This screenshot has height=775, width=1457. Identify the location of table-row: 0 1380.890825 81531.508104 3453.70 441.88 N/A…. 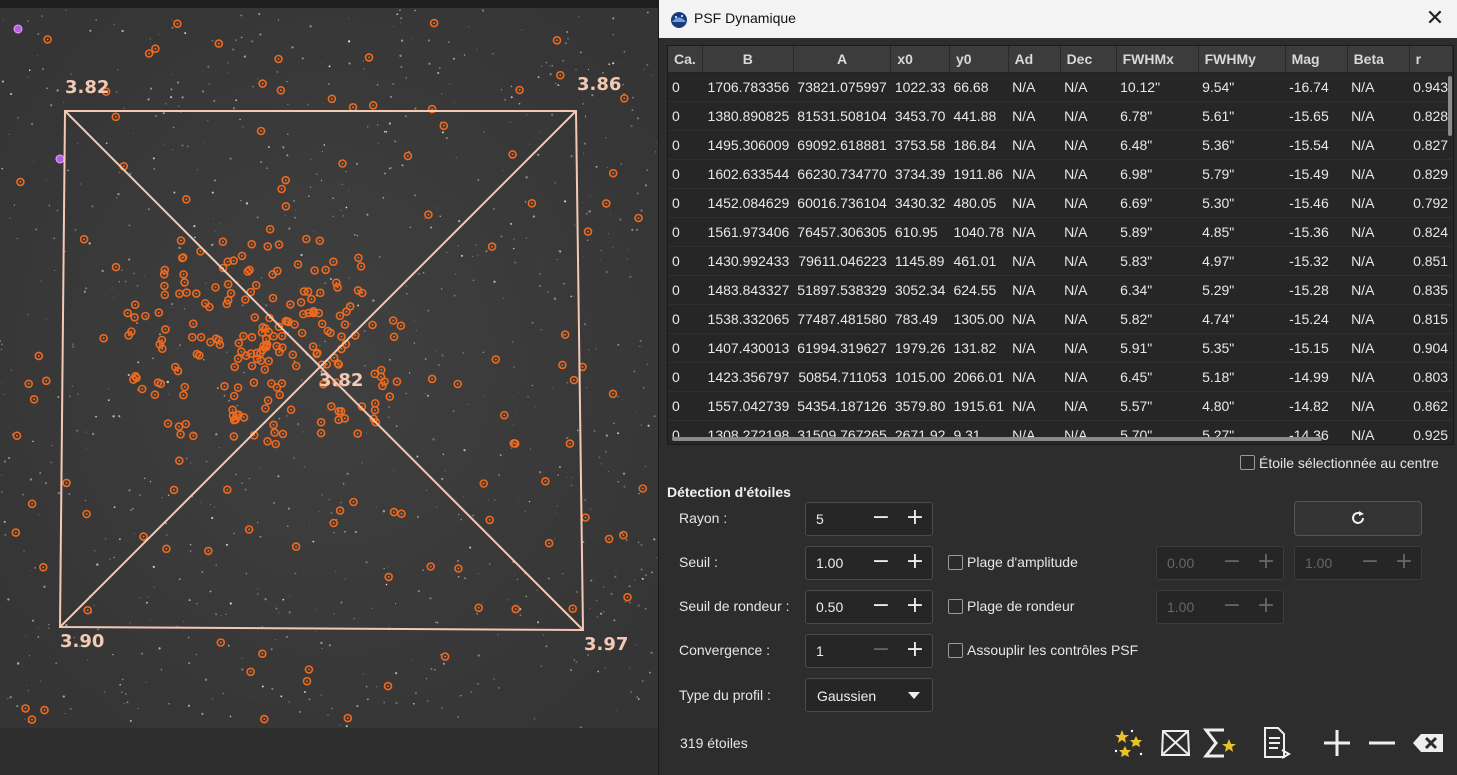
(1060, 116).